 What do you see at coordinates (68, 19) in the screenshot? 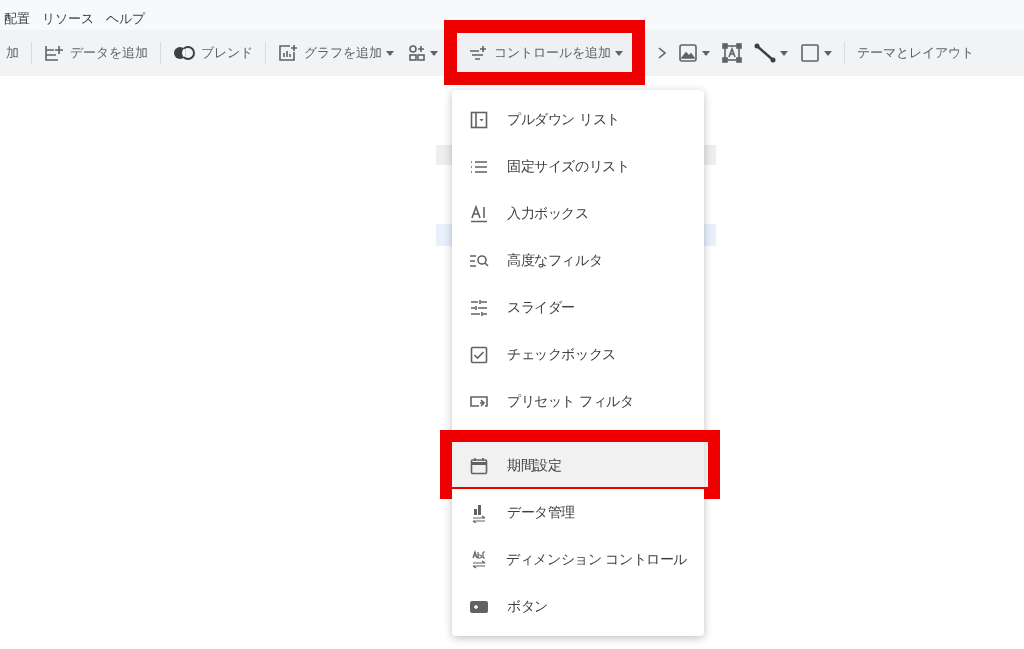
I see `menu-bar-item: リソース` at bounding box center [68, 19].